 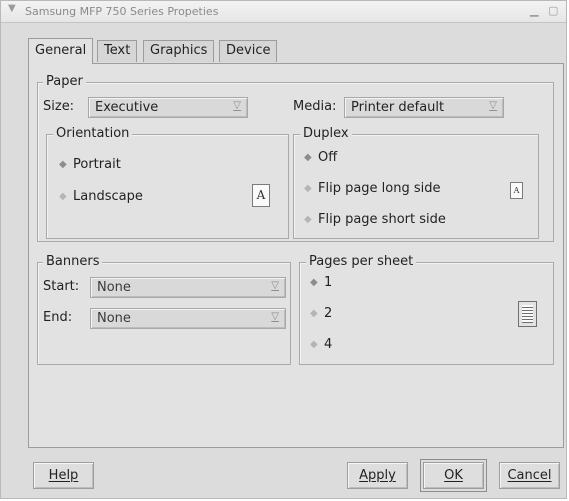 I want to click on duplex-group-title: Duplex, so click(x=326, y=134).